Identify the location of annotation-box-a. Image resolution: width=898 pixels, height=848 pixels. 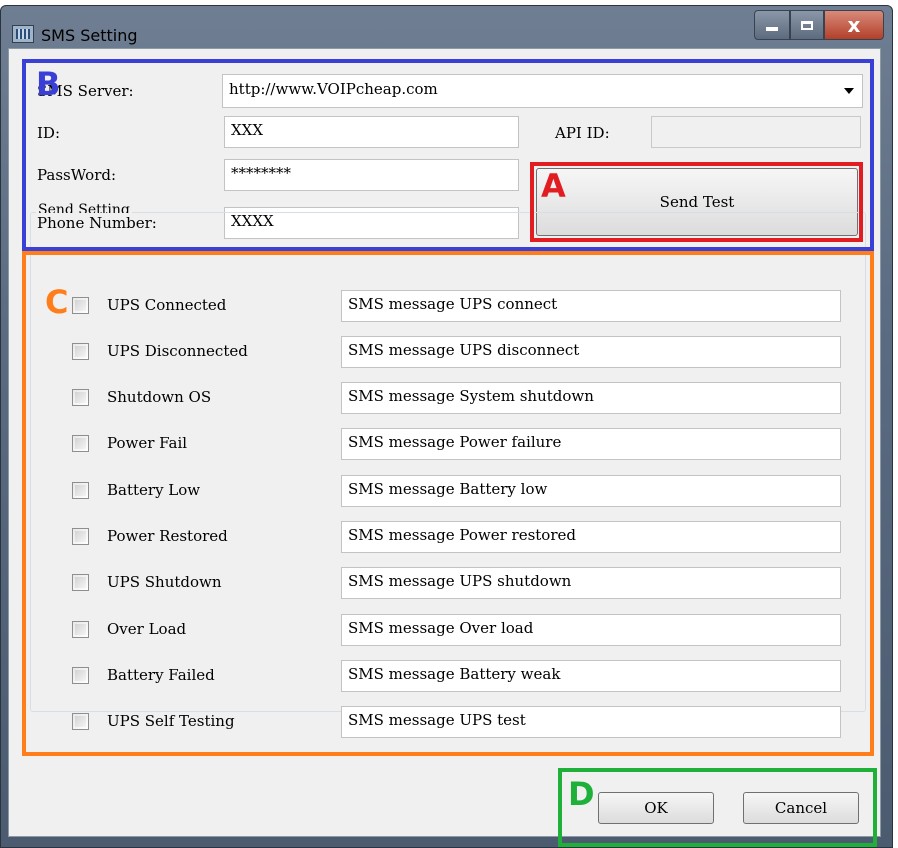
(696, 202).